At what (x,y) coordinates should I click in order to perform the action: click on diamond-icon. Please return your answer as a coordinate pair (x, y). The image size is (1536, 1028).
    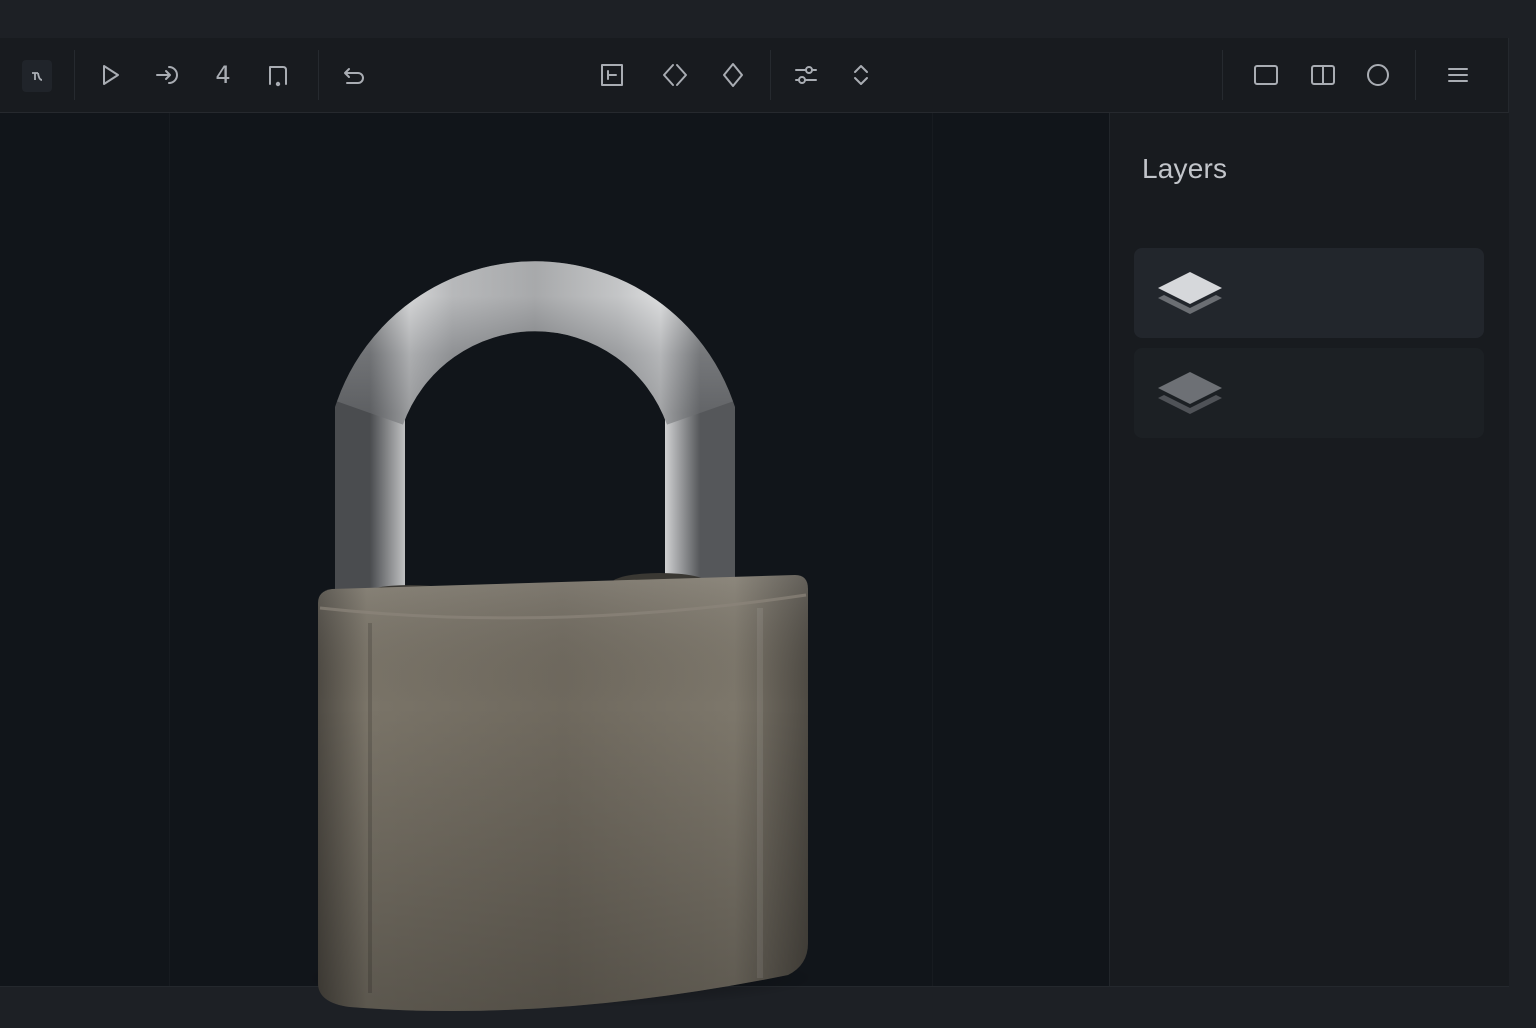
    Looking at the image, I should click on (733, 75).